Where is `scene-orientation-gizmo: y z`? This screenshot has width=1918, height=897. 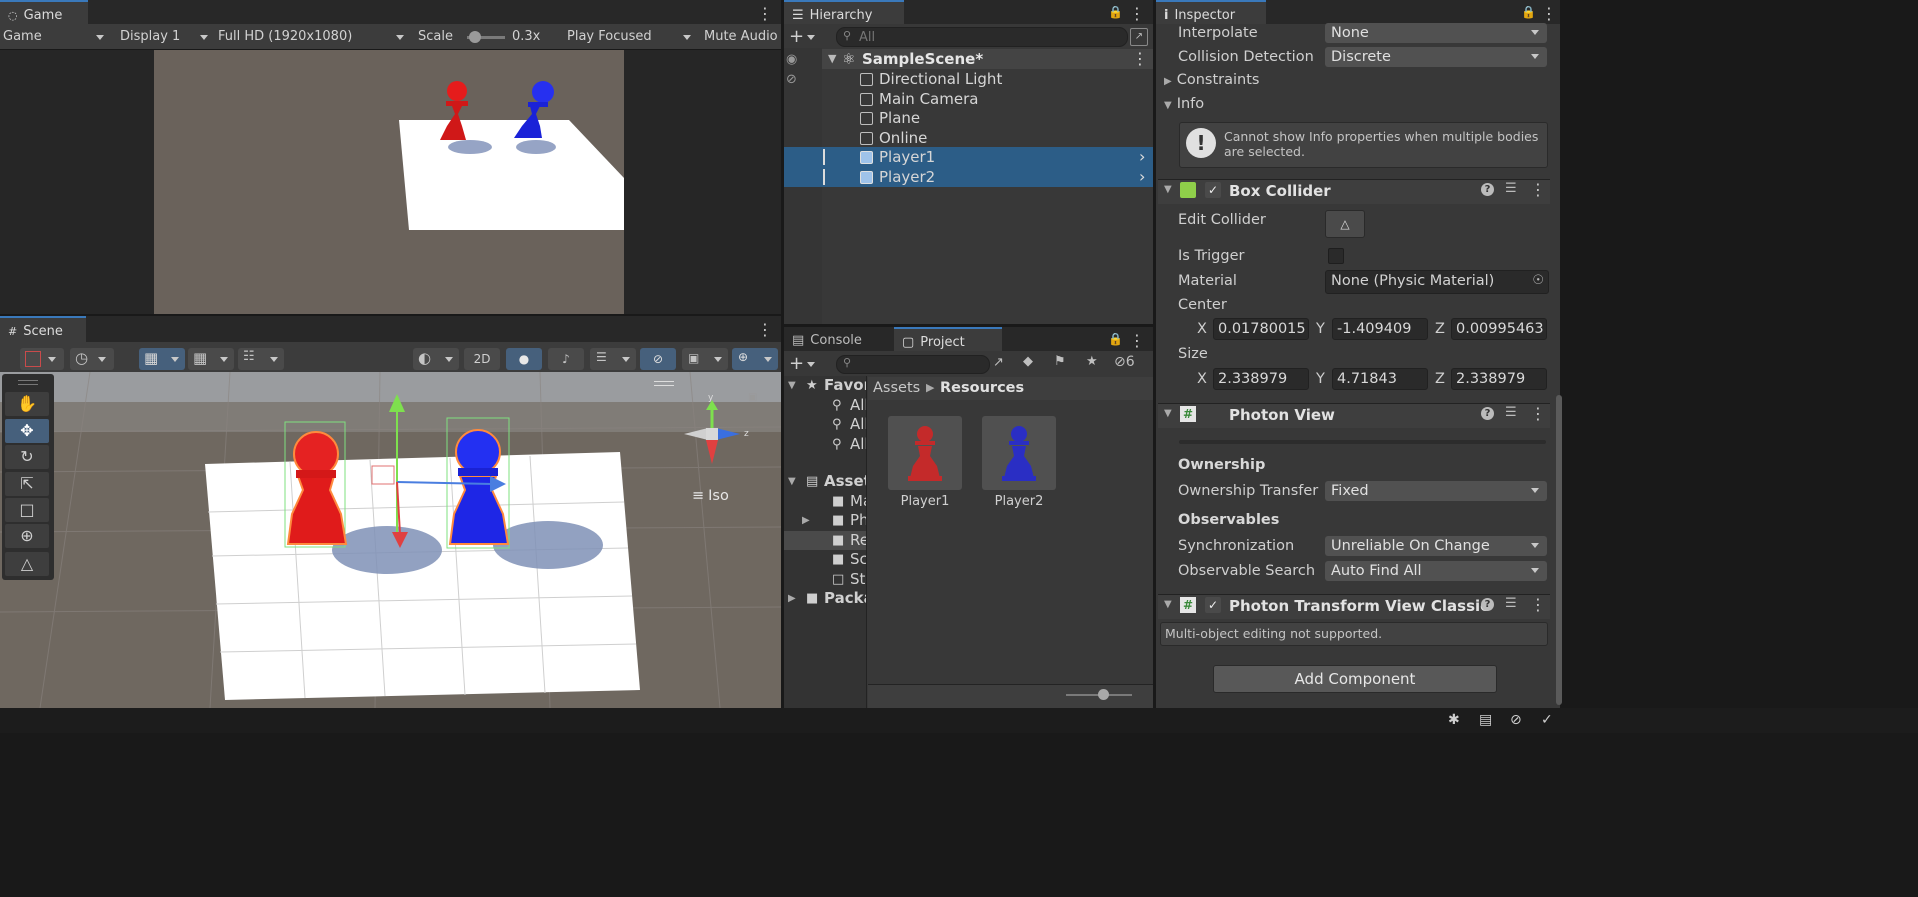 scene-orientation-gizmo: y z is located at coordinates (716, 434).